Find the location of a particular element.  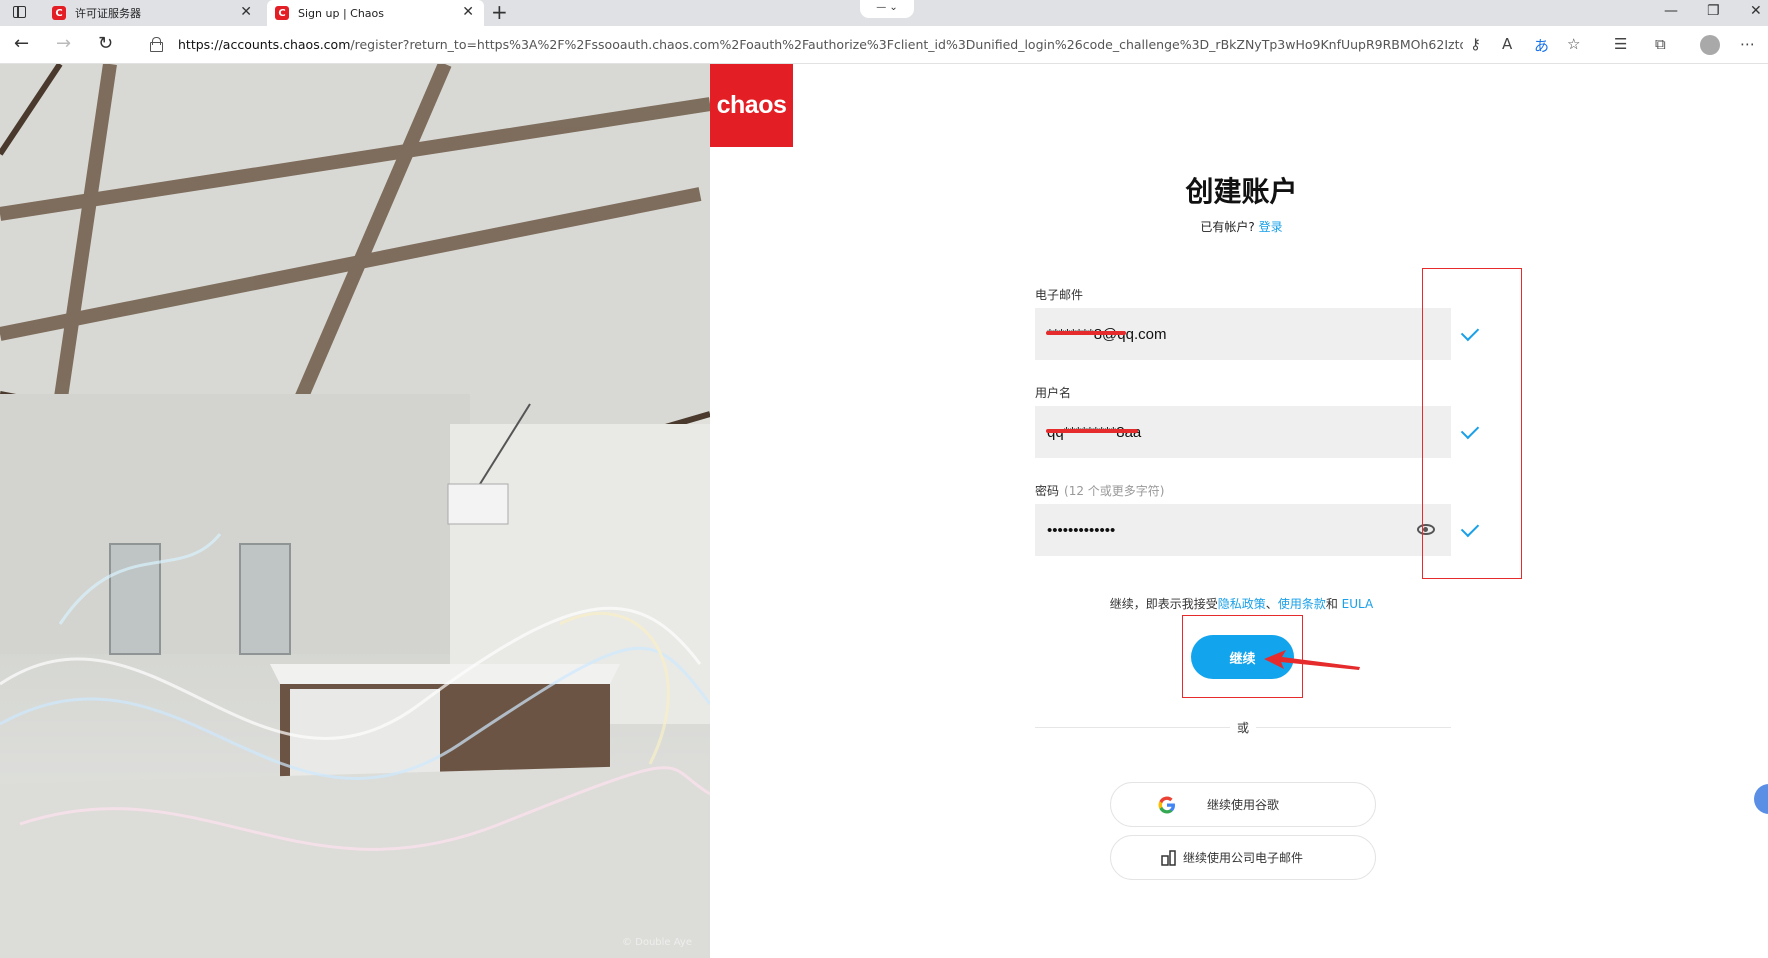

annotation-arrow-icon is located at coordinates (1312, 660).